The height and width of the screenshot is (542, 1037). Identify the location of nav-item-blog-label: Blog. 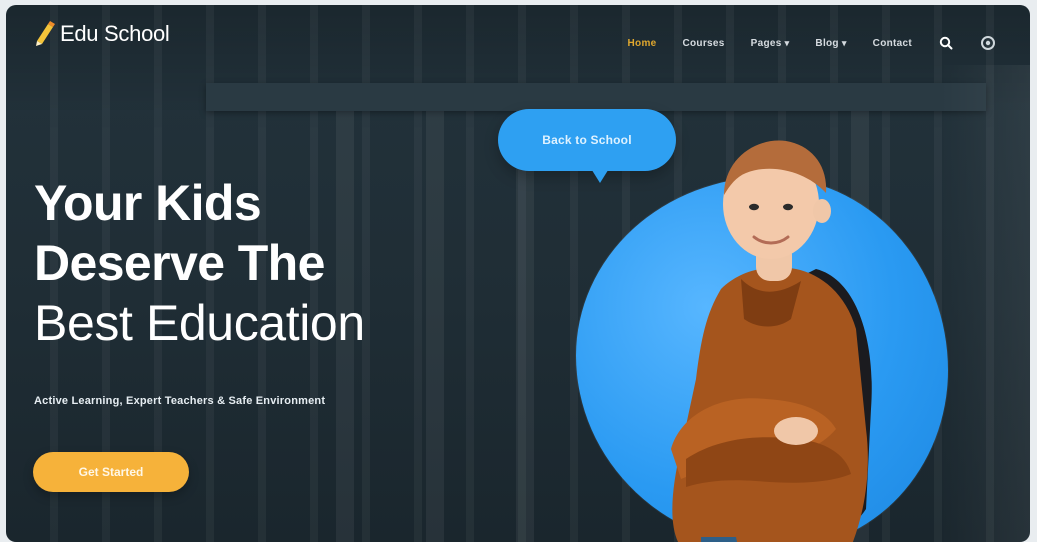
(827, 43).